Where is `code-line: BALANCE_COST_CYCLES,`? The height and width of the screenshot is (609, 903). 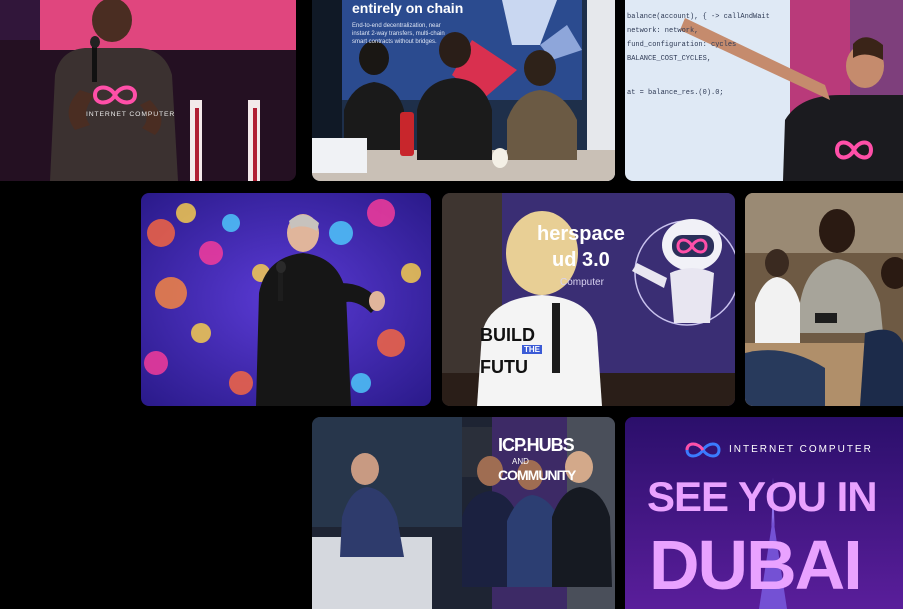 code-line: BALANCE_COST_CYCLES, is located at coordinates (669, 59).